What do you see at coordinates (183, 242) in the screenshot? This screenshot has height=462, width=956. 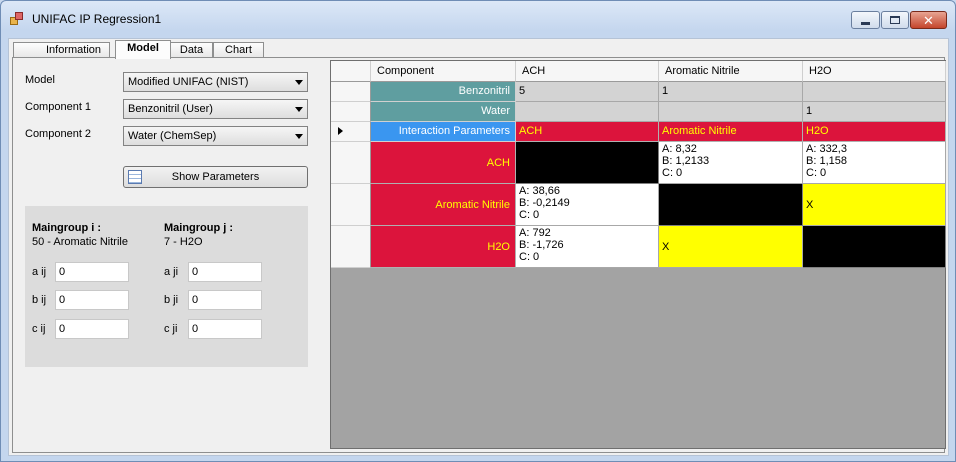 I see `maingroup-j-value: 7 - H2O` at bounding box center [183, 242].